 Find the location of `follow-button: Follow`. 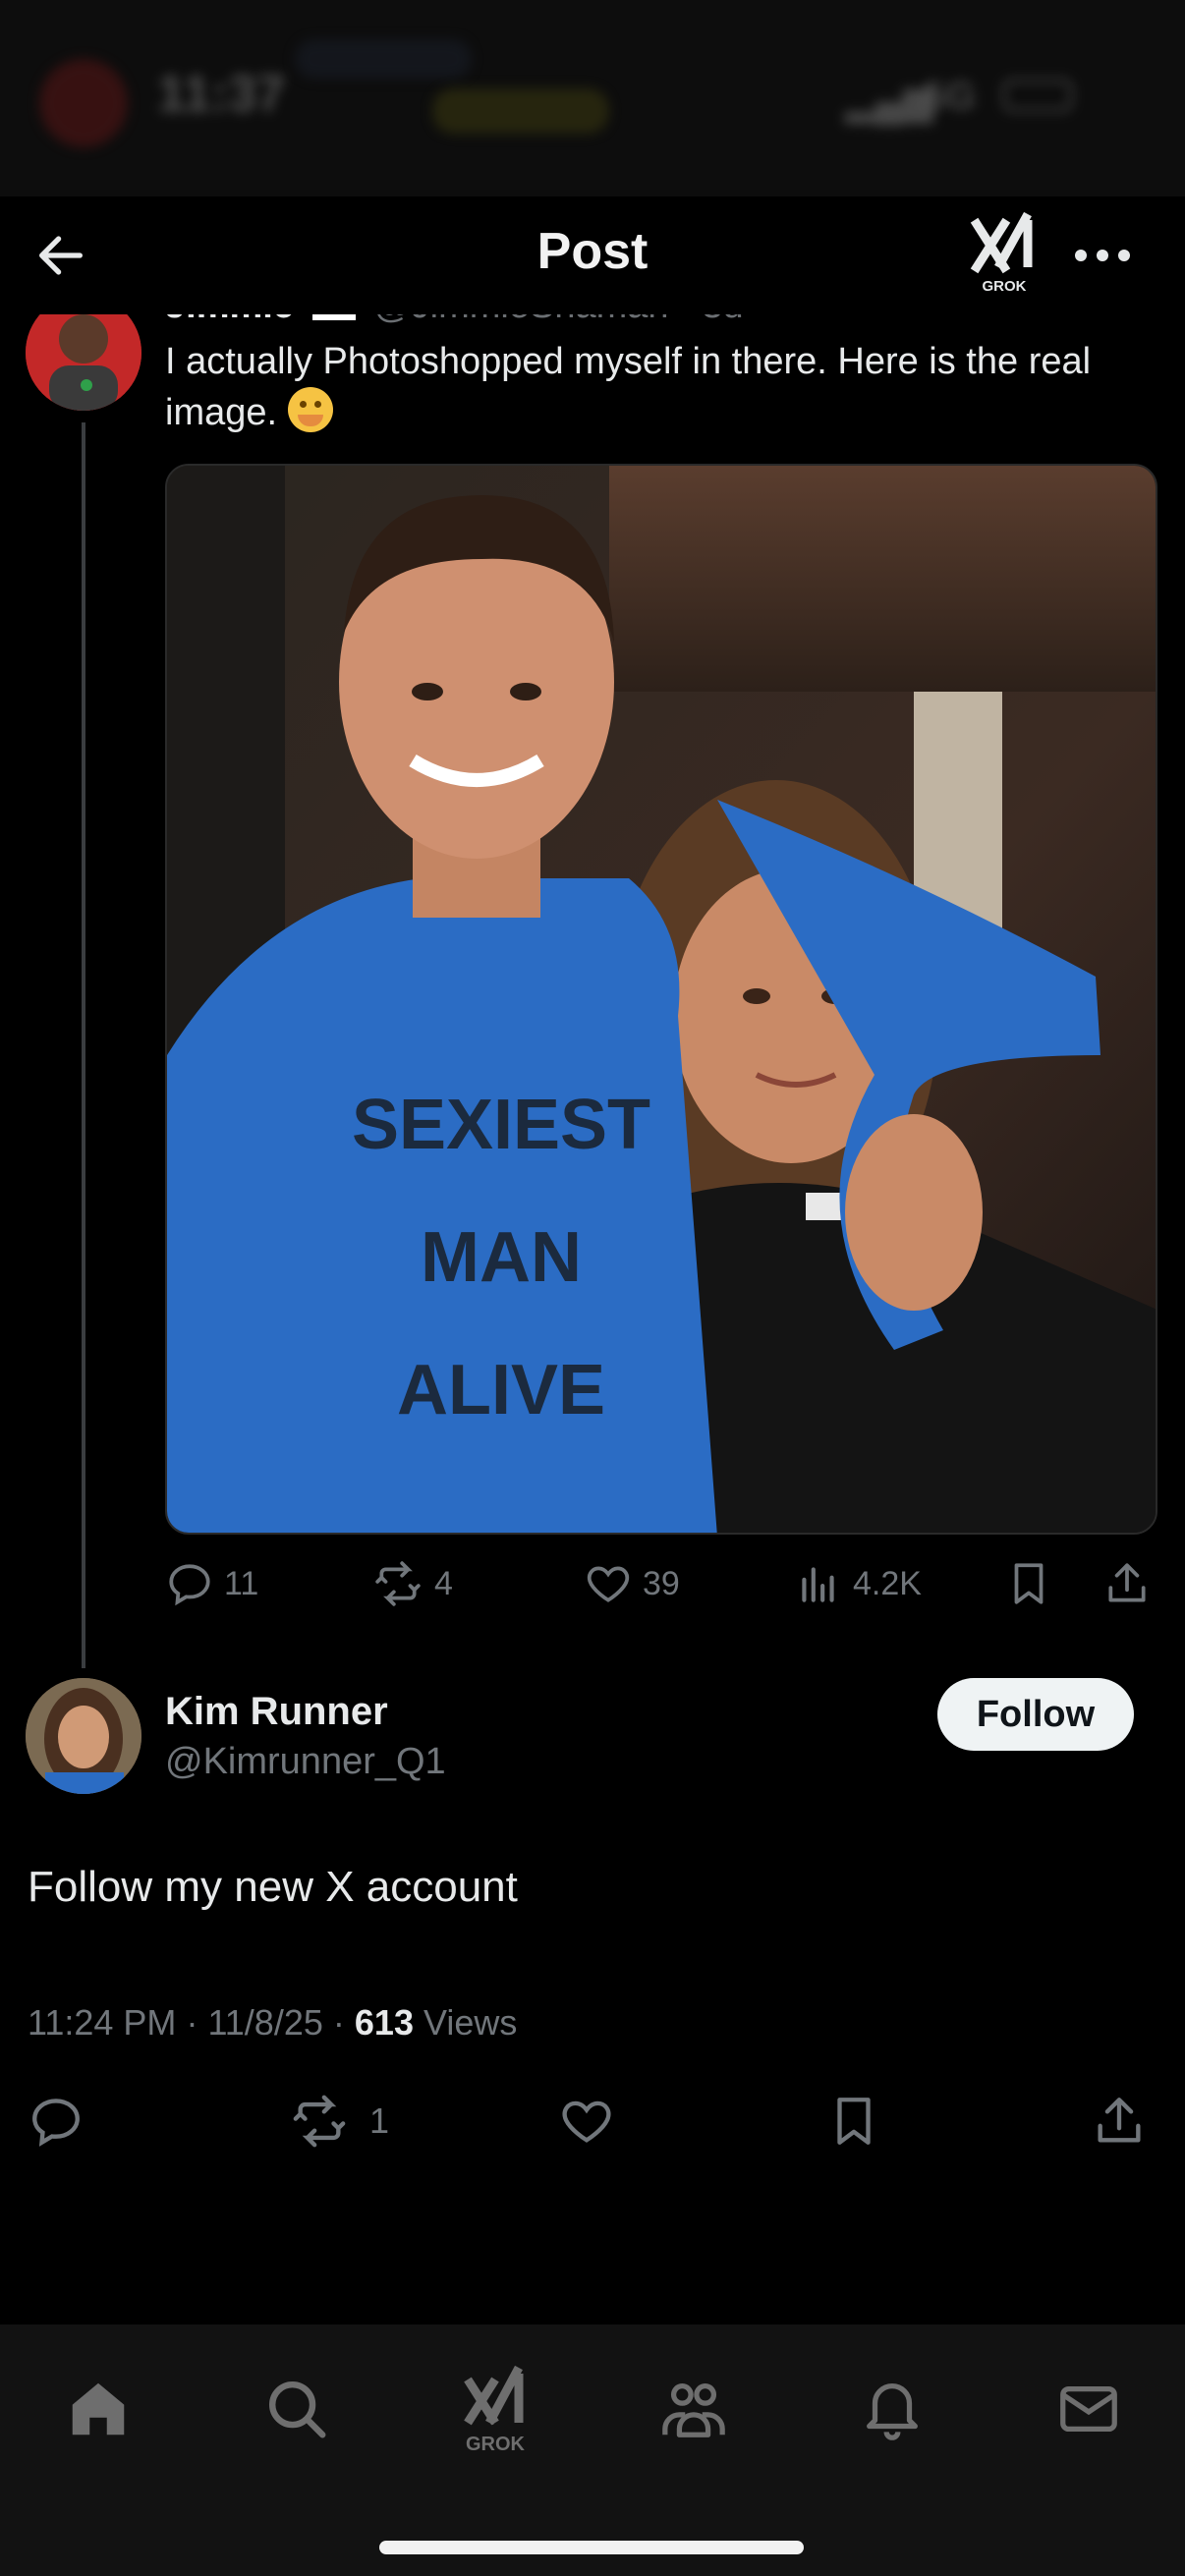

follow-button: Follow is located at coordinates (1035, 1714).